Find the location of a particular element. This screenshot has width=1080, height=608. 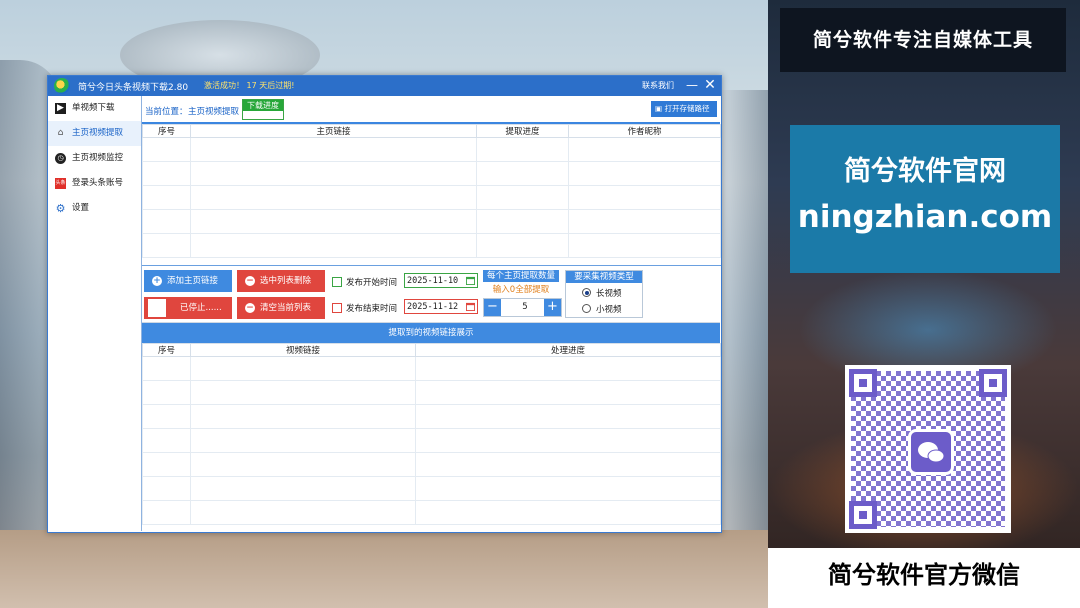

clapper-icon: ▶ is located at coordinates (60, 108).